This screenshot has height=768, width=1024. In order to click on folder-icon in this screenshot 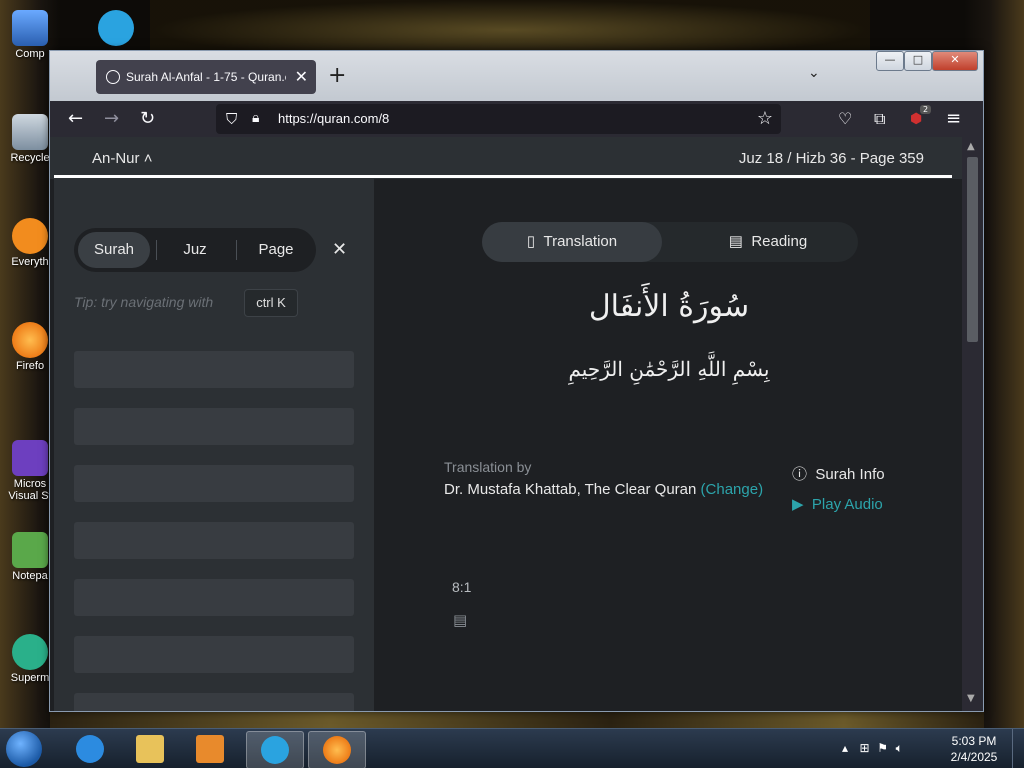, I will do `click(150, 749)`.